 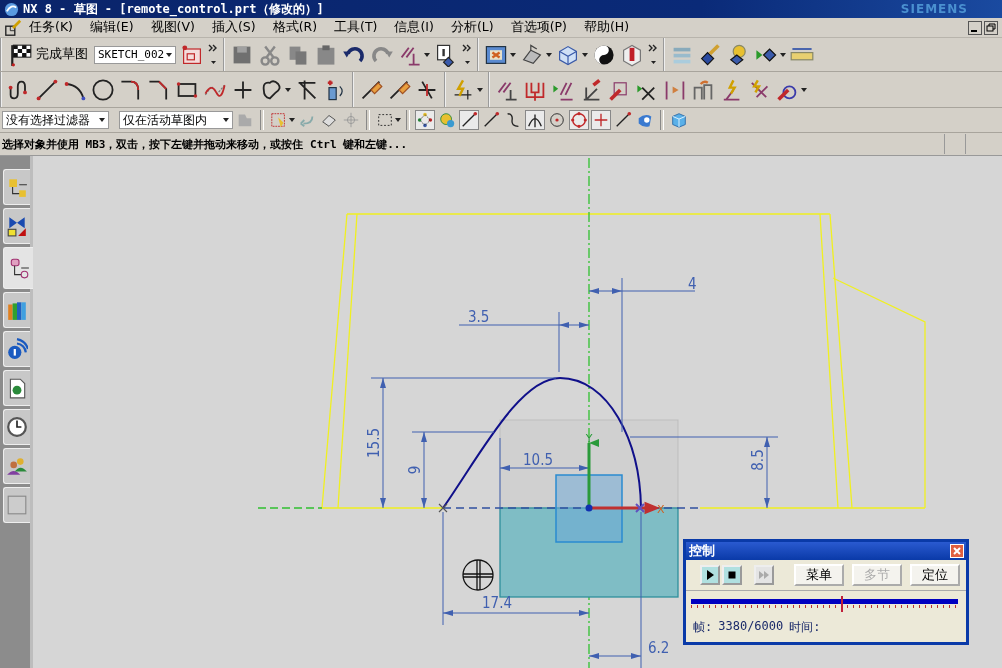 What do you see at coordinates (111, 27) in the screenshot?
I see `menu-item: 编辑(E)` at bounding box center [111, 27].